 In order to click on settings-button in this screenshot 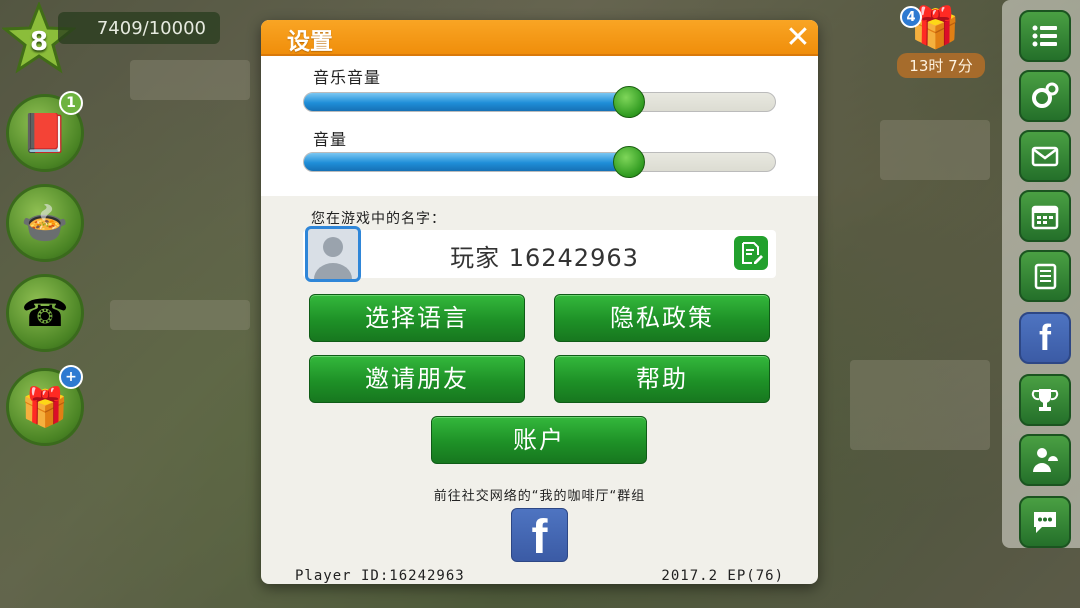, I will do `click(1045, 96)`.